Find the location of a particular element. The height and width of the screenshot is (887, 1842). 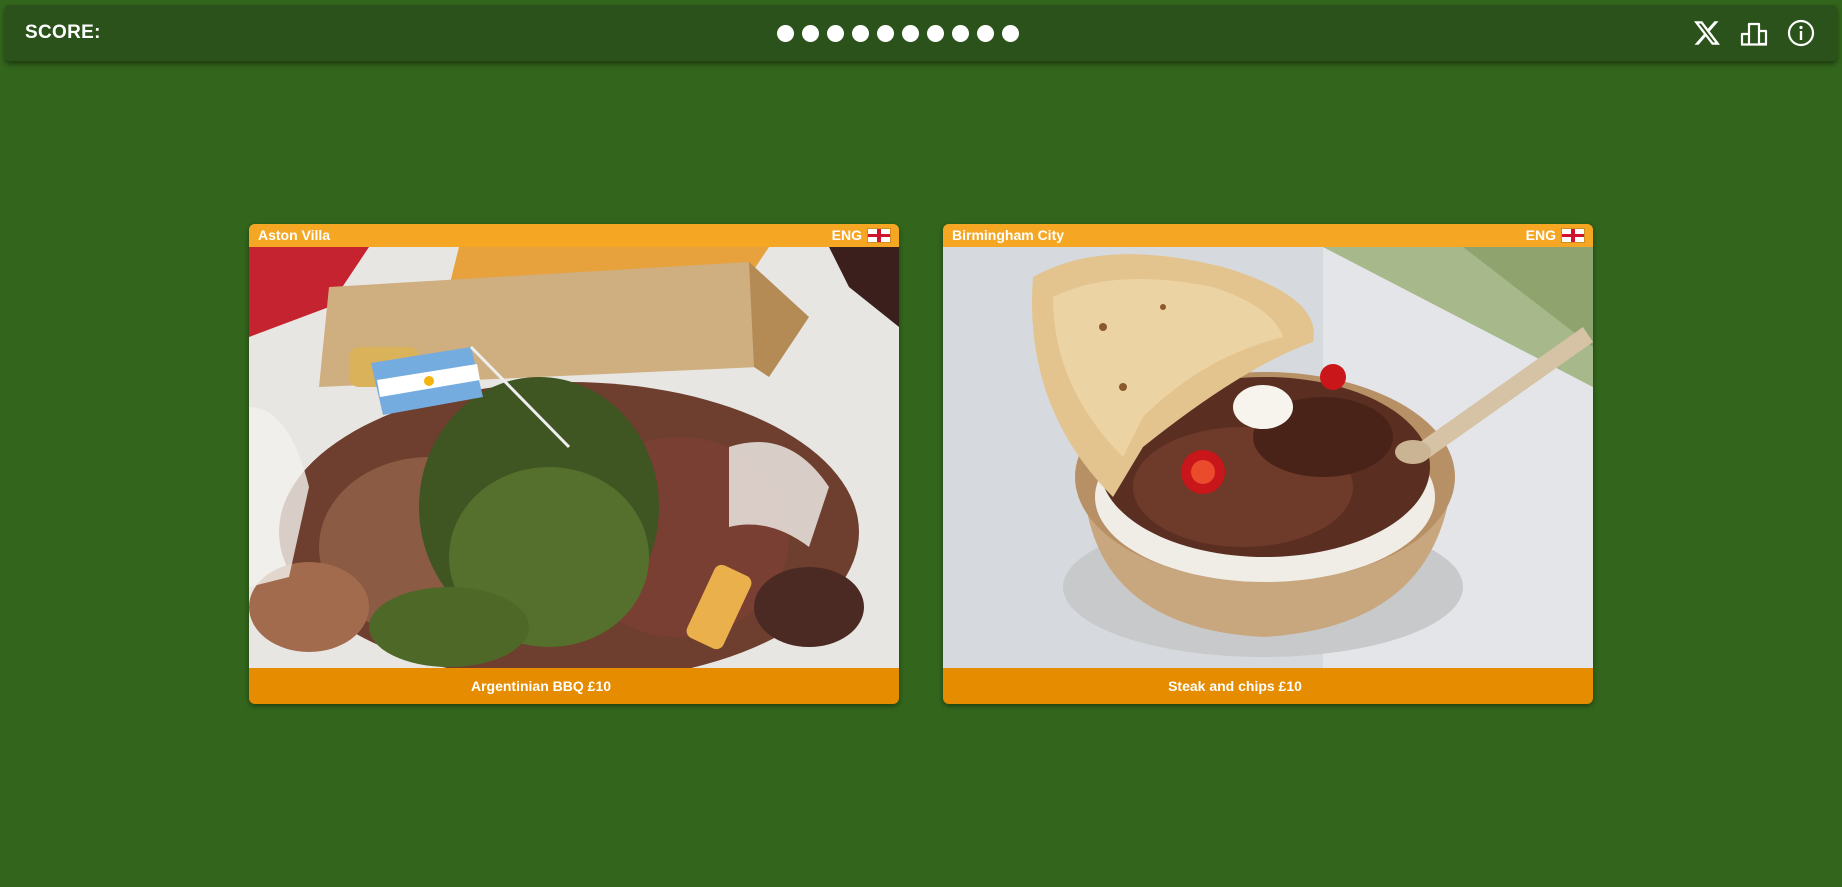

score-label: SCORE: is located at coordinates (63, 32).